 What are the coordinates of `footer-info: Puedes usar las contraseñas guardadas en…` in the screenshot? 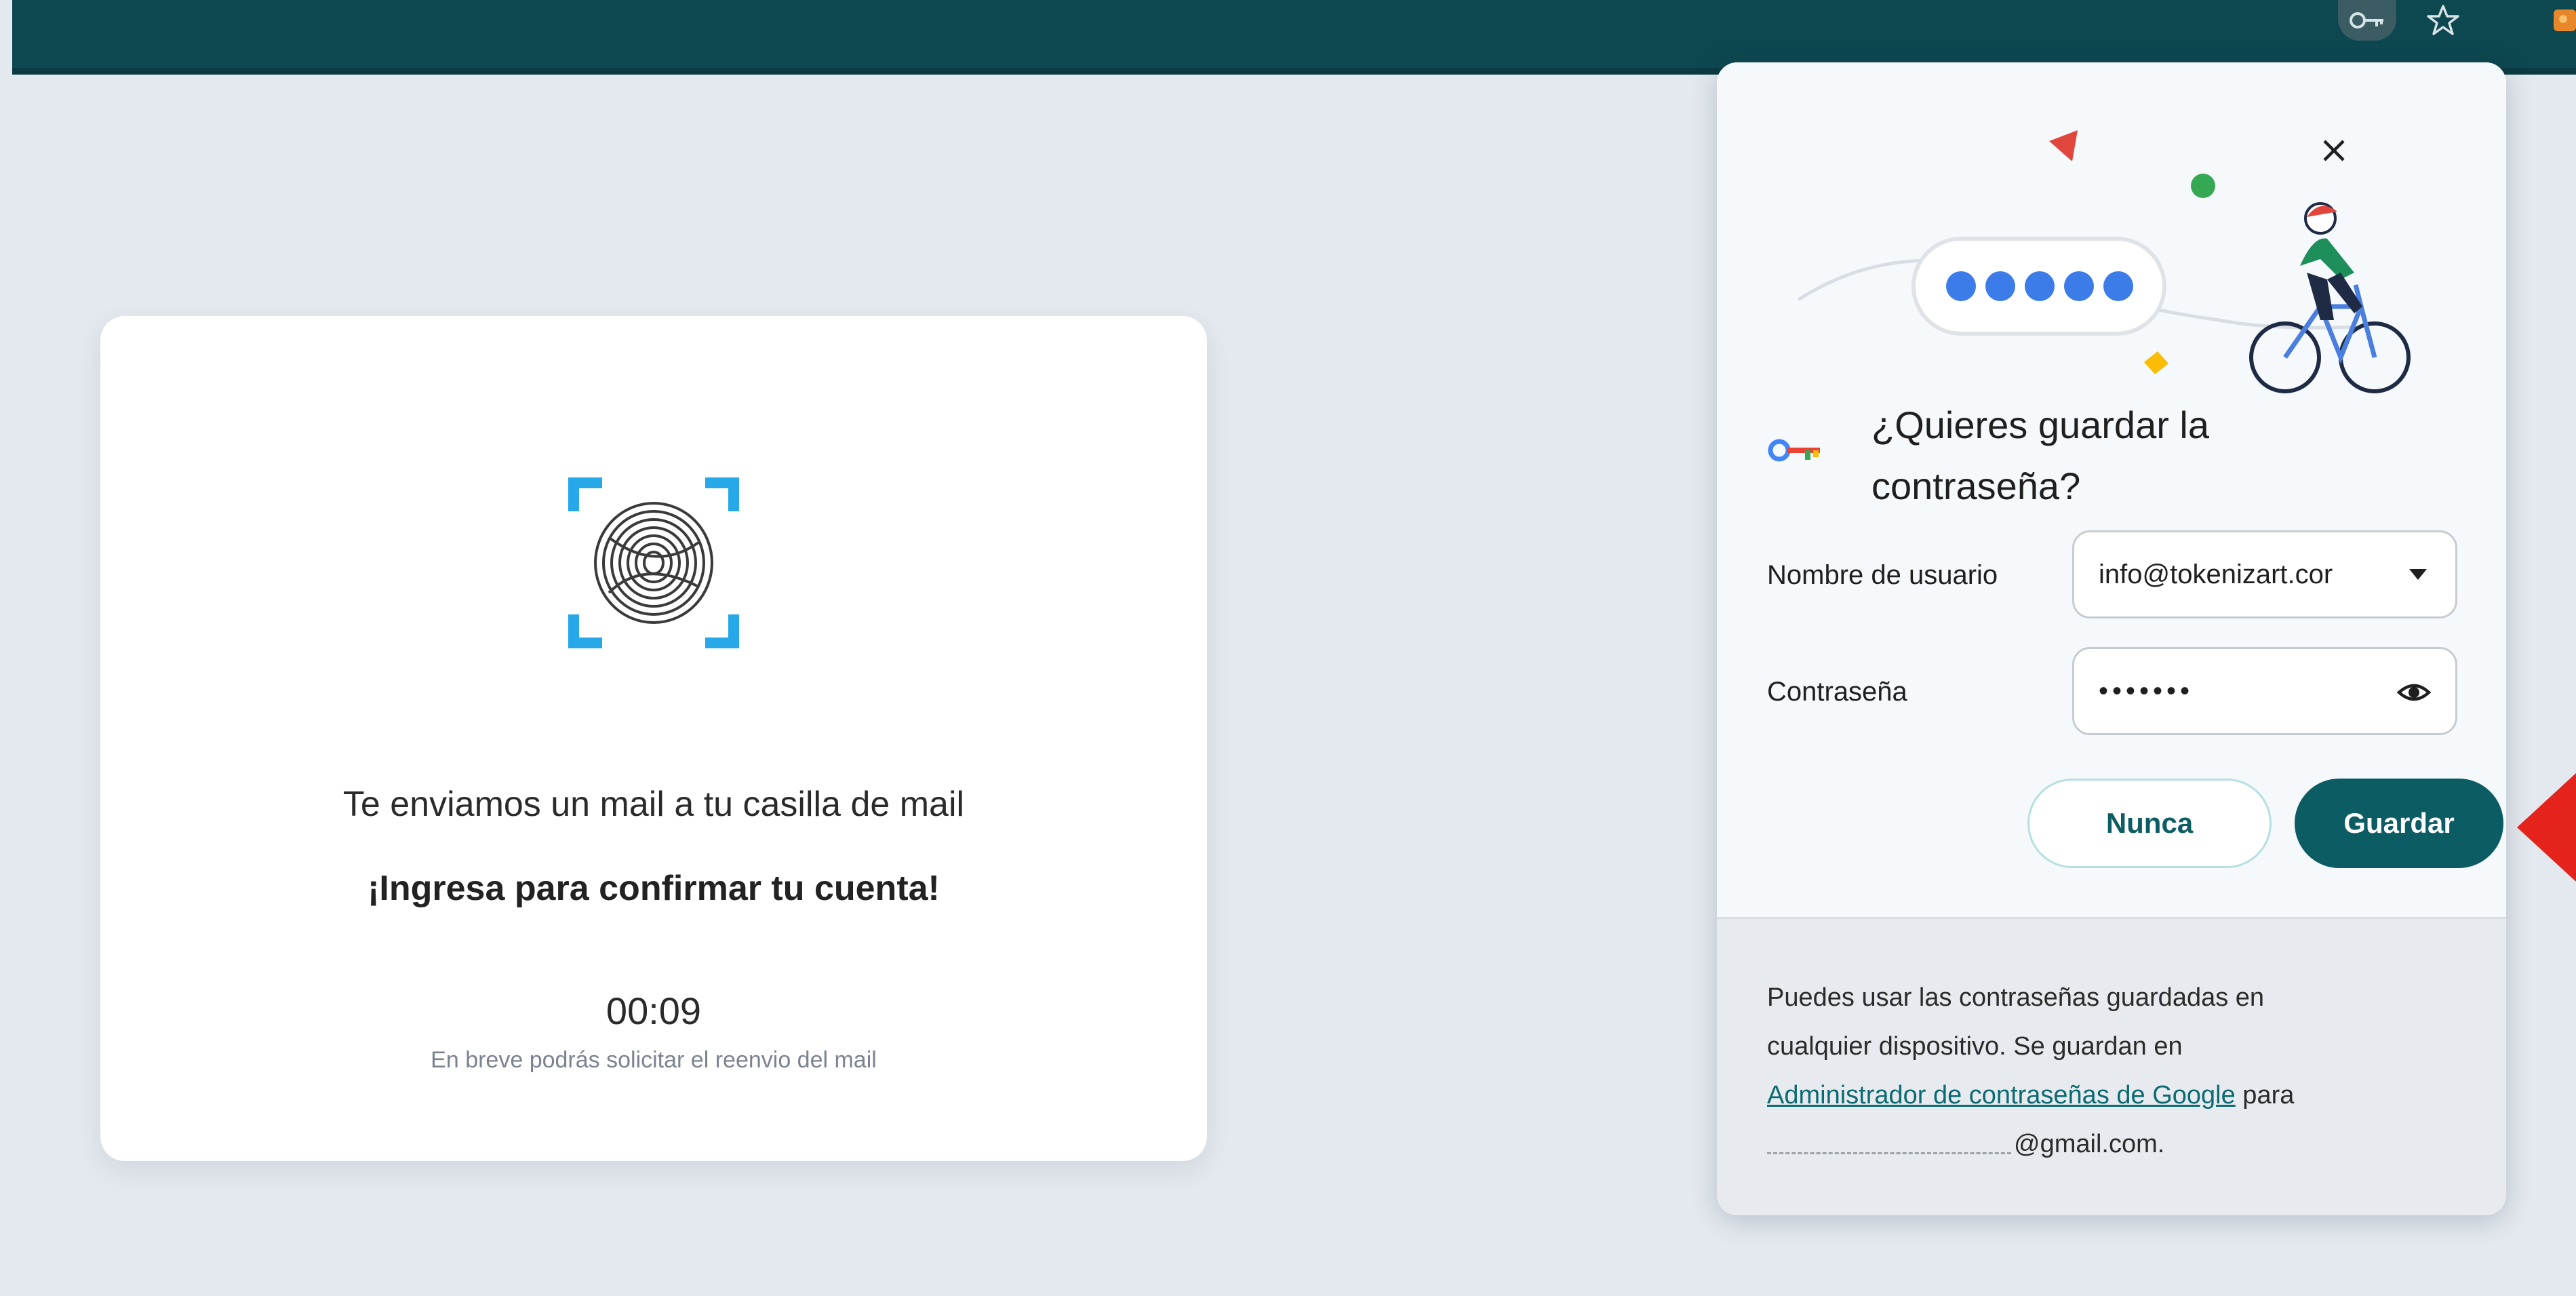 It's located at (2119, 1071).